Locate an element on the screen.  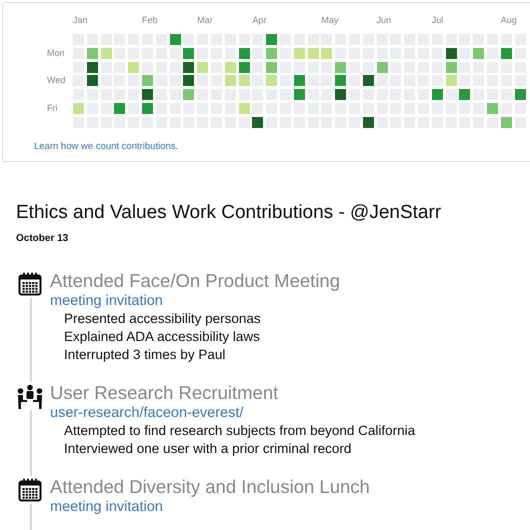
event-detail: Interviewed one user with a prior criminal record is located at coordinates (208, 449).